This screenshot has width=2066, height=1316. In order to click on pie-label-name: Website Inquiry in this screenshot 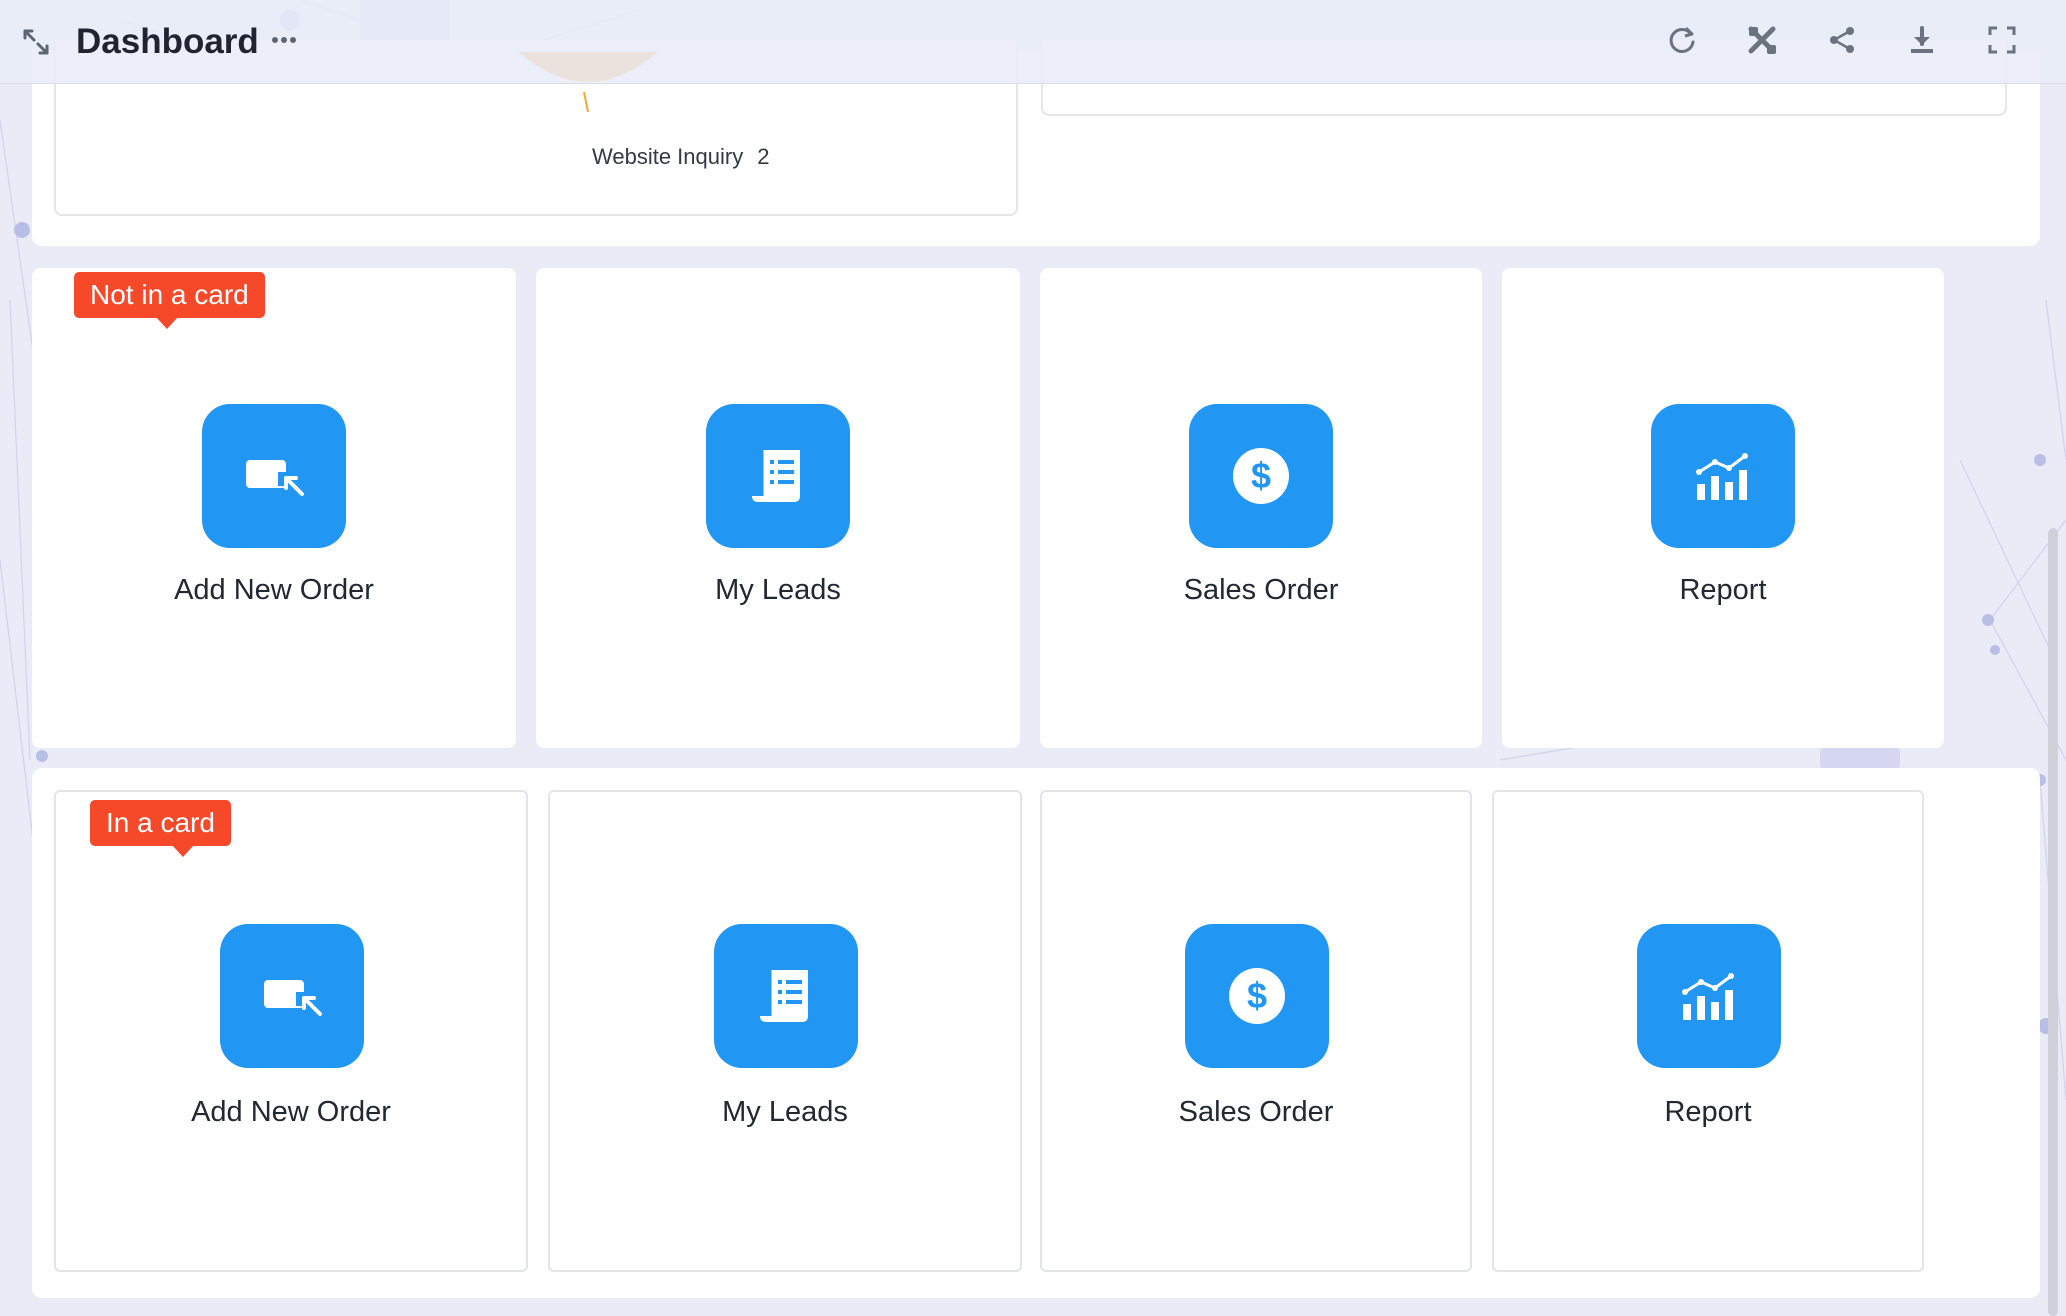, I will do `click(668, 156)`.